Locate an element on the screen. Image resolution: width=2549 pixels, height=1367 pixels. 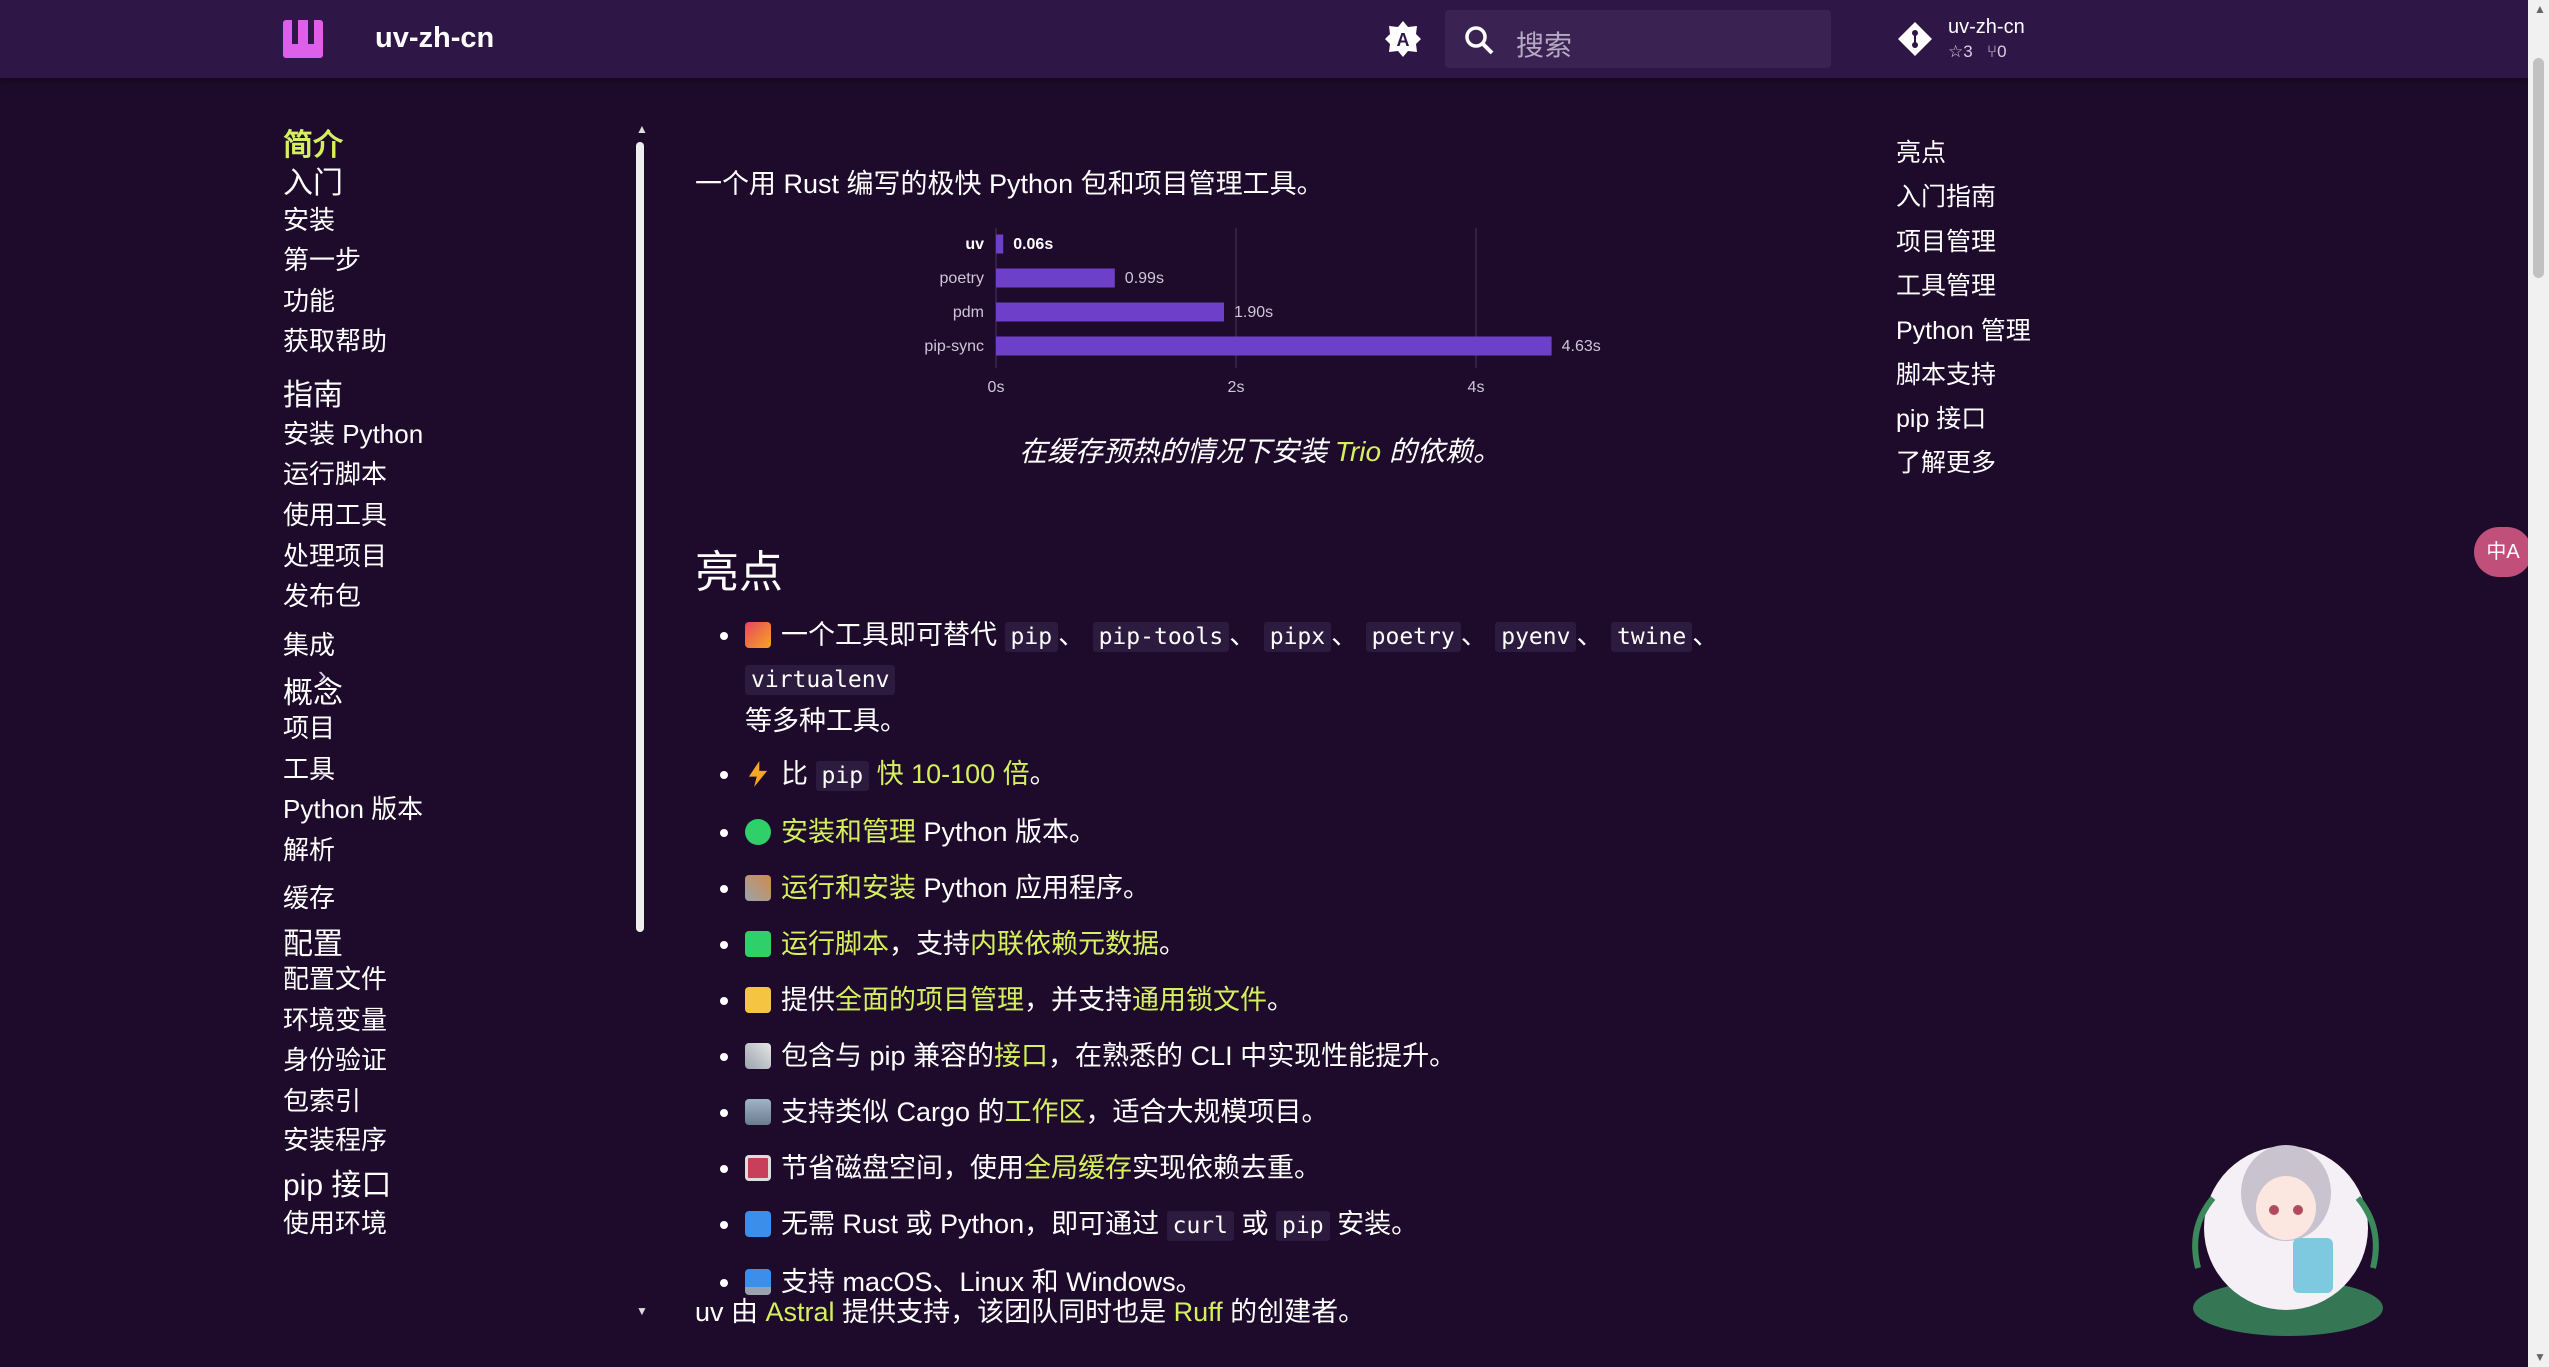
toc-item: Python 管理 is located at coordinates (1963, 329).